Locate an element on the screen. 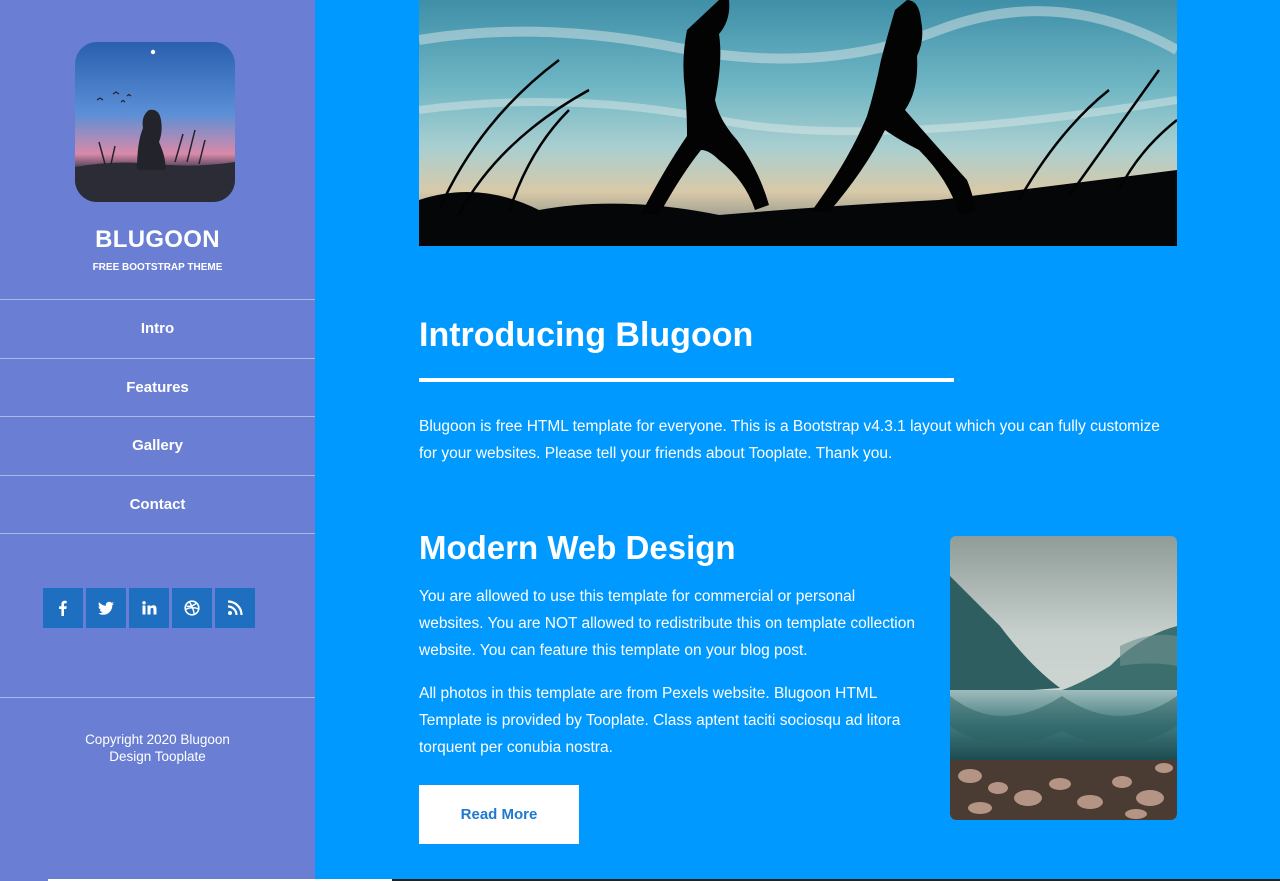  intro-title: Introducing Blugoon is located at coordinates (586, 335).